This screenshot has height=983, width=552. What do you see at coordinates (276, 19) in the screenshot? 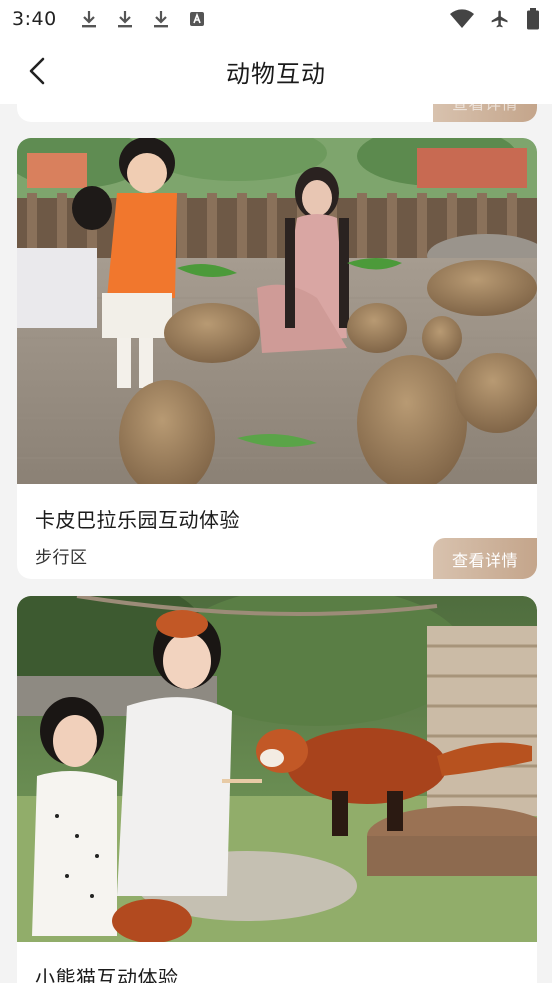
I see `status-bar: 3:40` at bounding box center [276, 19].